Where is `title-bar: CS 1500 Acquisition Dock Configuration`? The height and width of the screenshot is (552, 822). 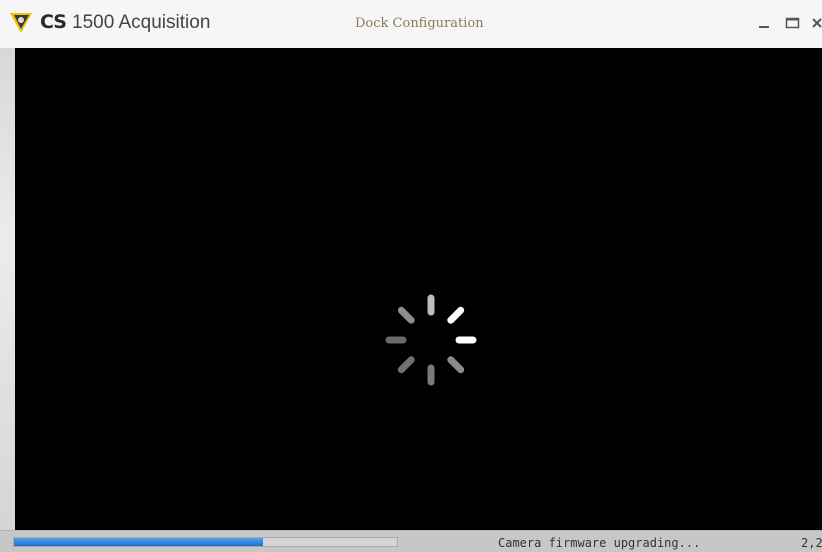
title-bar: CS 1500 Acquisition Dock Configuration is located at coordinates (411, 24).